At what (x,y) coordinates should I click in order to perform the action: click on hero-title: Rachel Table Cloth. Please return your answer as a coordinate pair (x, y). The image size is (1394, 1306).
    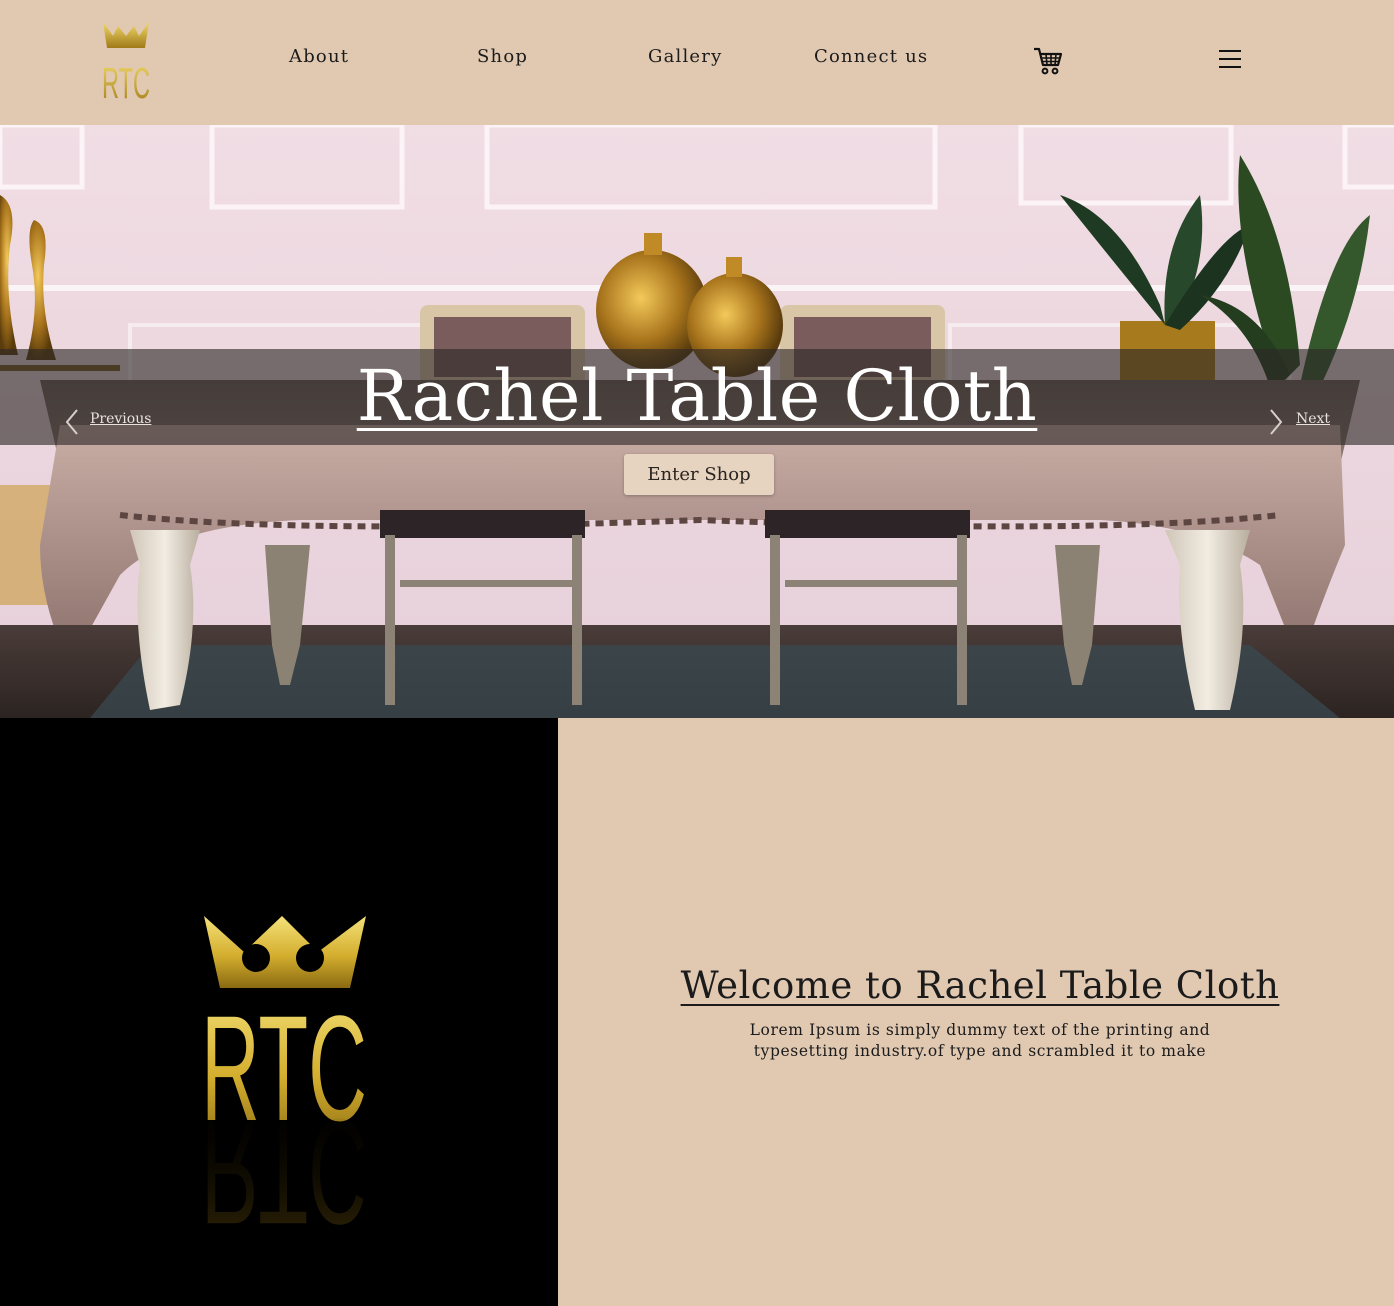
    Looking at the image, I should click on (697, 396).